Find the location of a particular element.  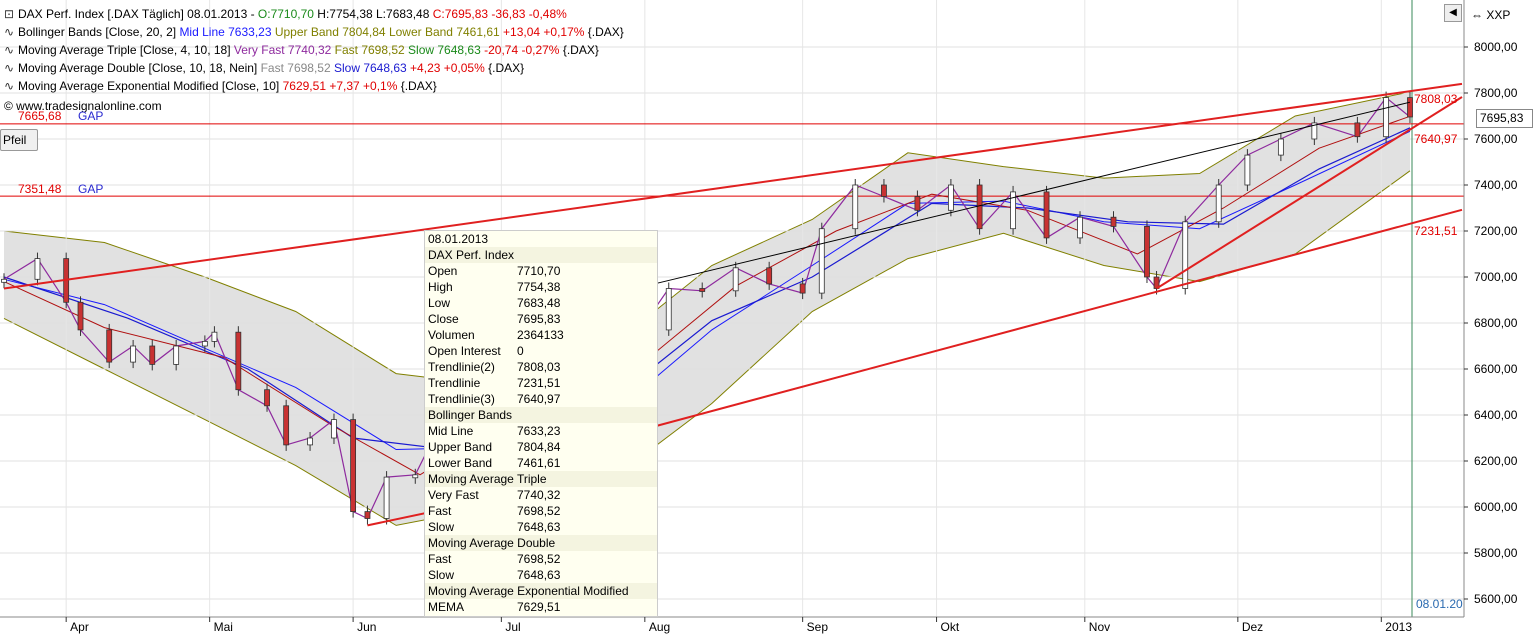

tooltip-value: 7808,03 is located at coordinates (539, 367).